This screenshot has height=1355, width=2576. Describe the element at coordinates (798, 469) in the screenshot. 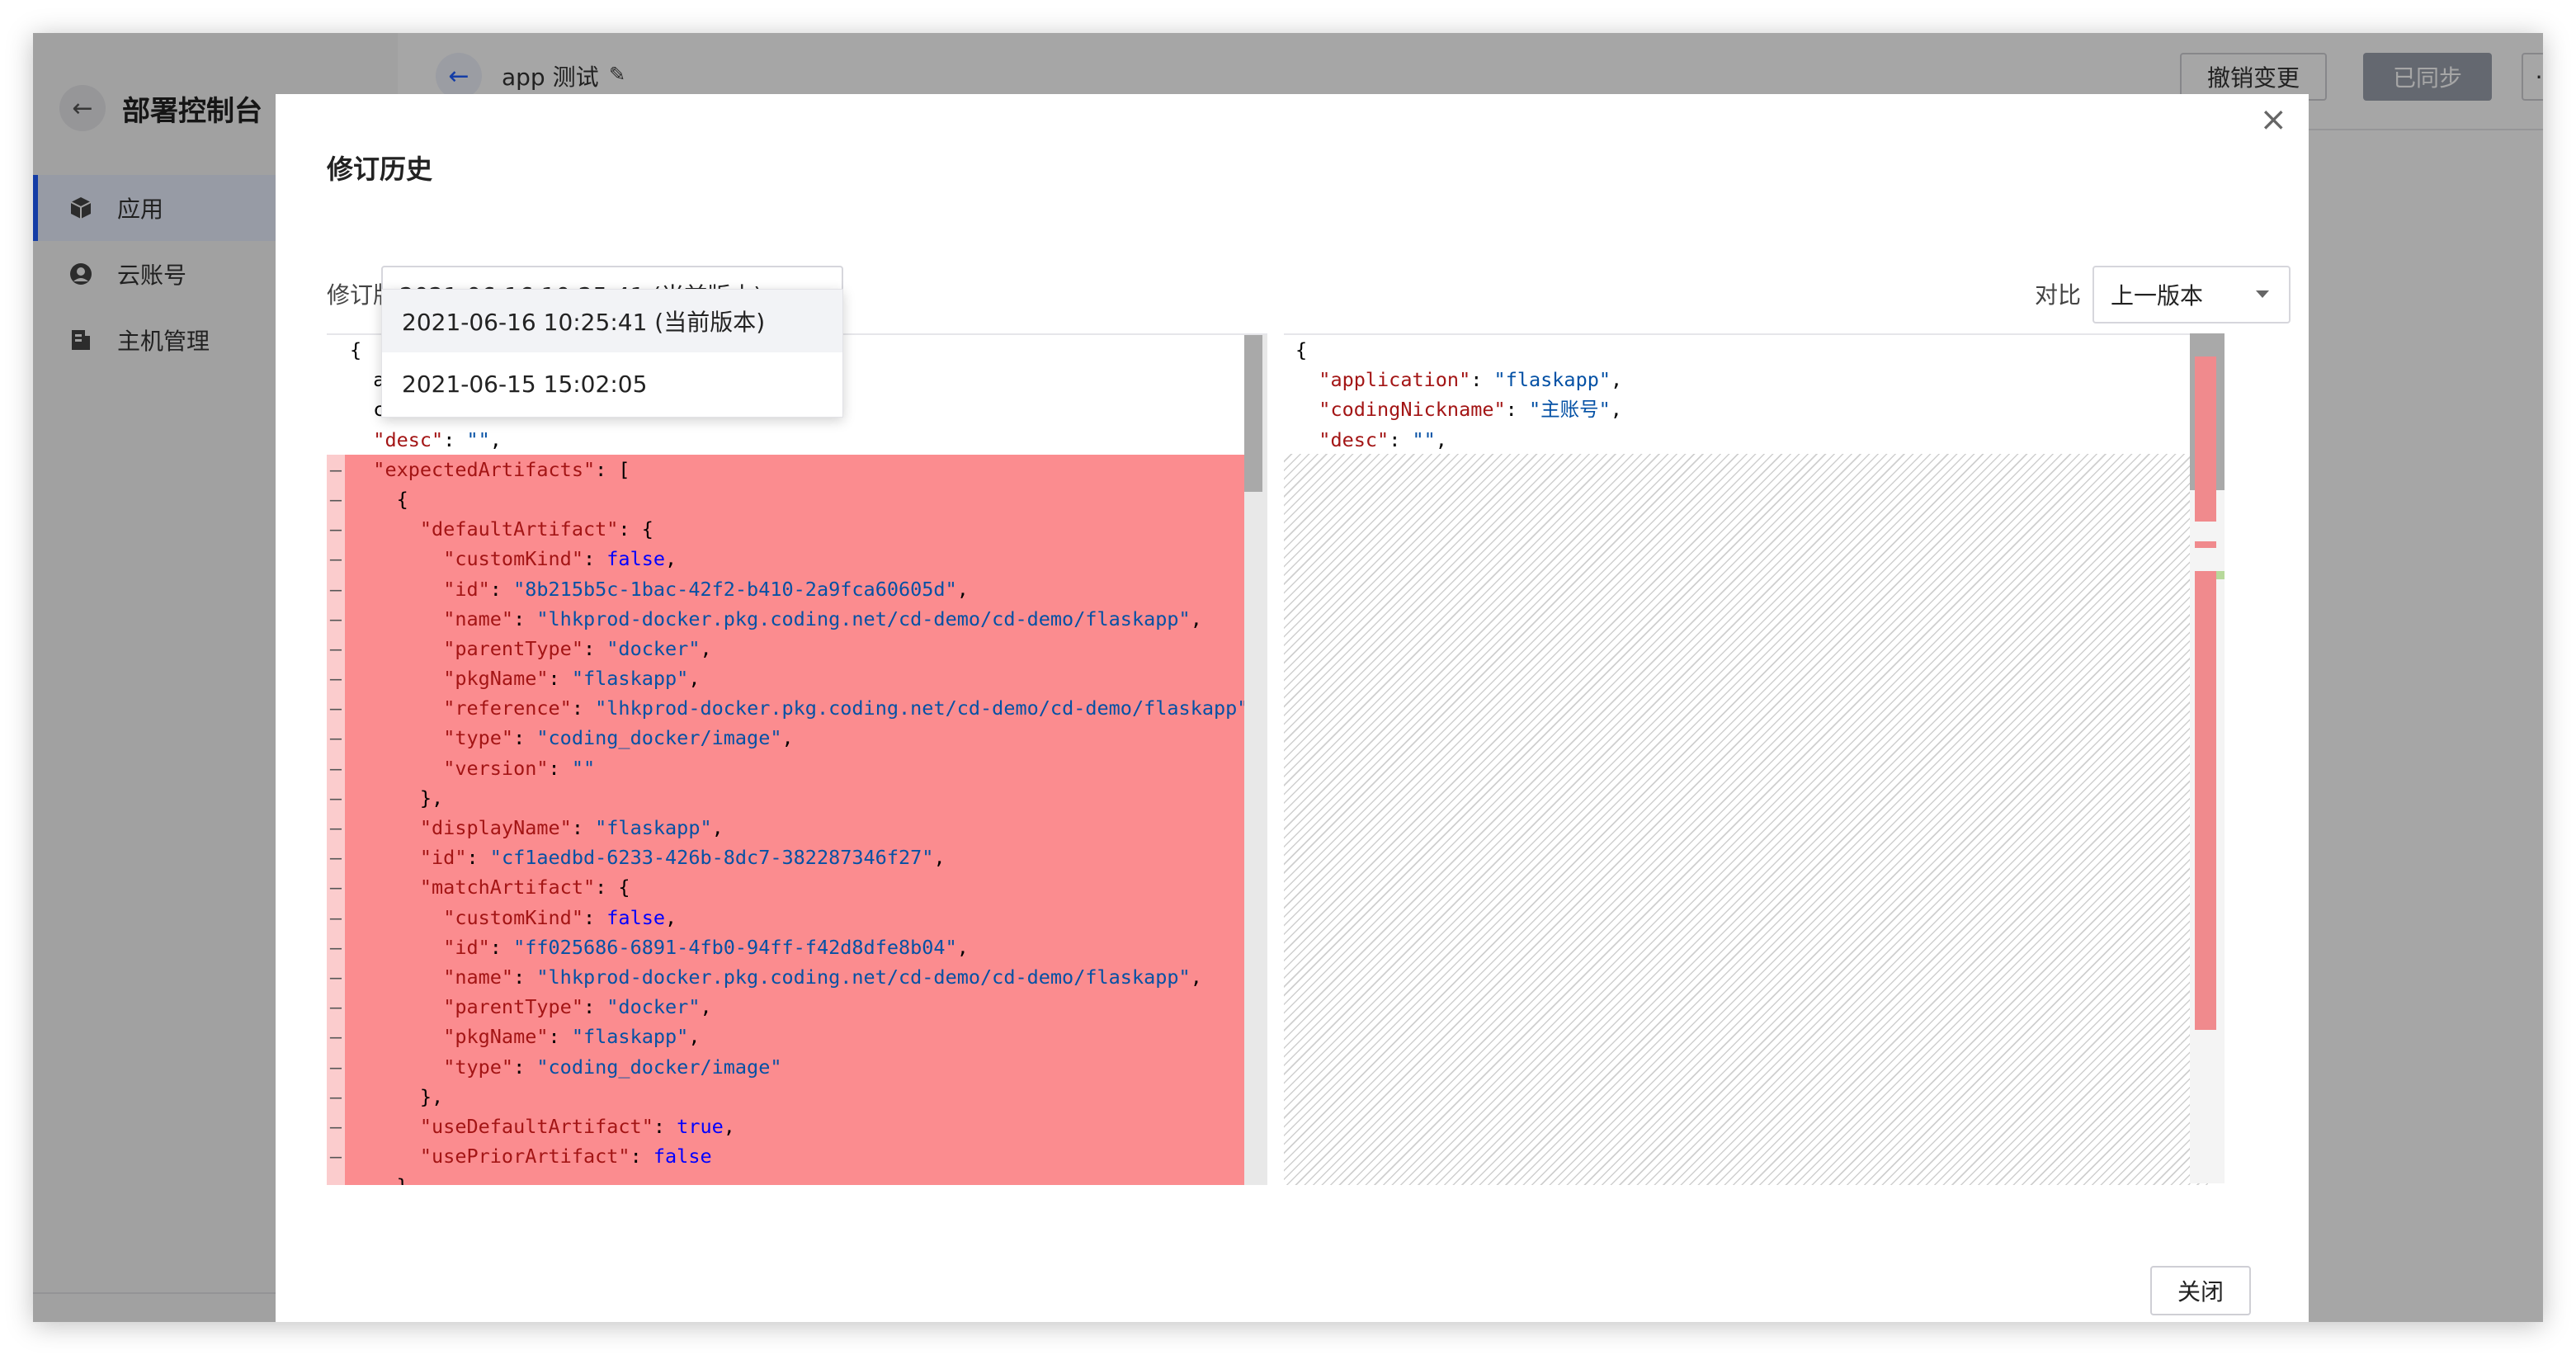

I see `code-line: — "expectedArtifacts": [` at that location.